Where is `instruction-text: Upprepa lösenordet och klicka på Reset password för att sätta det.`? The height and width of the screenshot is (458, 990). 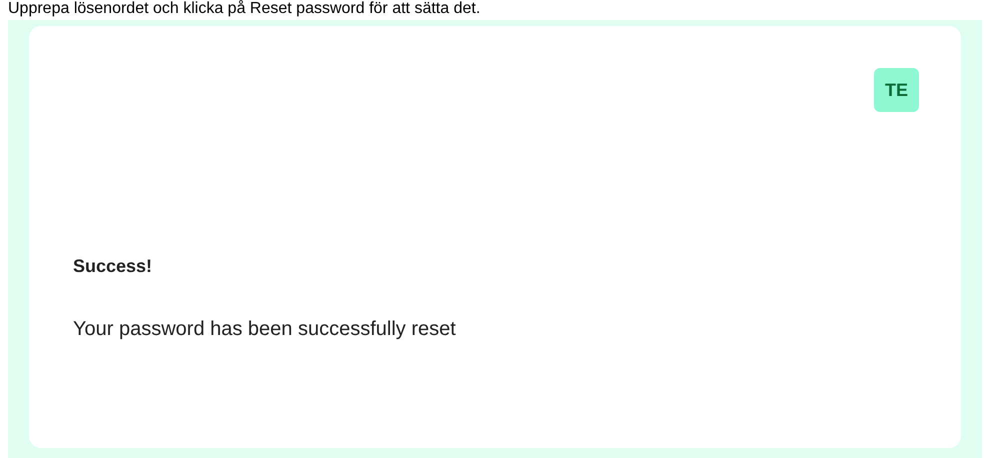
instruction-text: Upprepa lösenordet och klicka på Reset password för att sätta det. is located at coordinates (244, 9).